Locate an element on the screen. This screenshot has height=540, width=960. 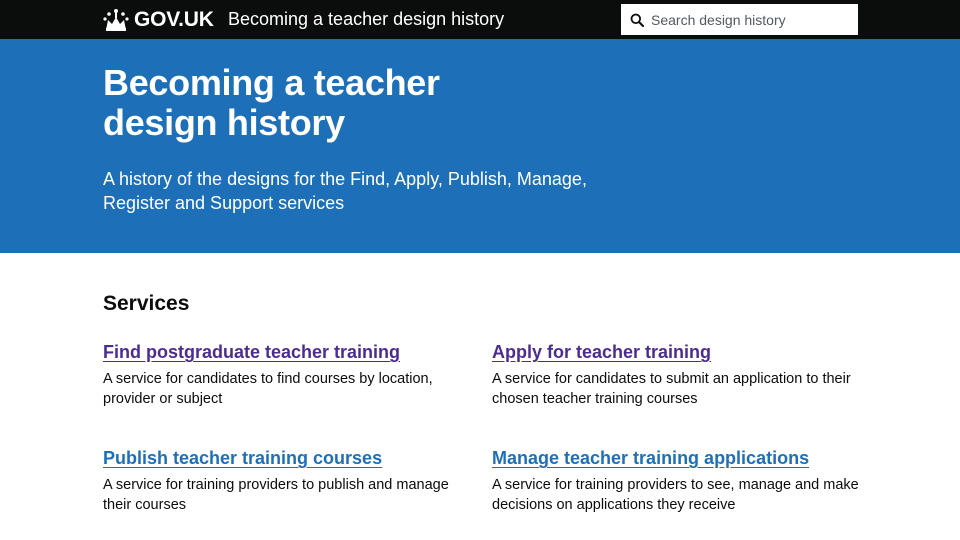
services-heading: Services is located at coordinates (146, 303).